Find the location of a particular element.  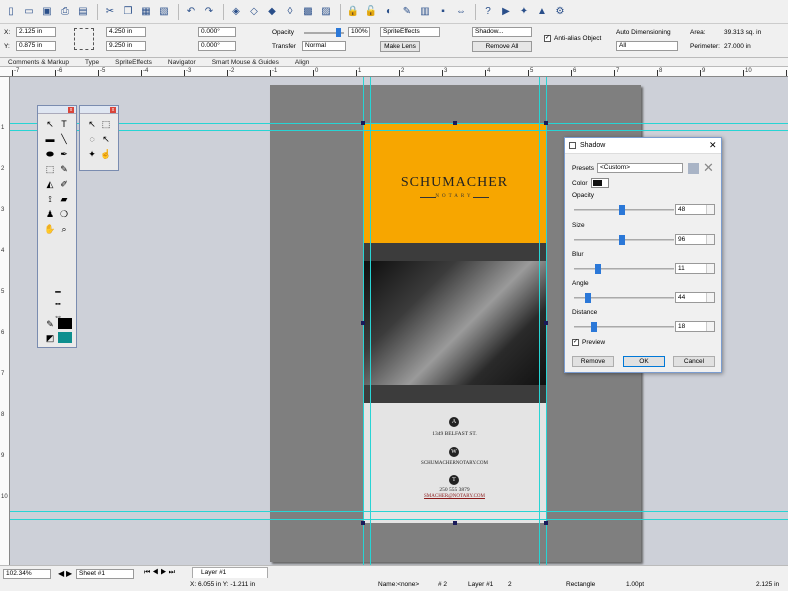

paste-icon: ▦ is located at coordinates (146, 12).